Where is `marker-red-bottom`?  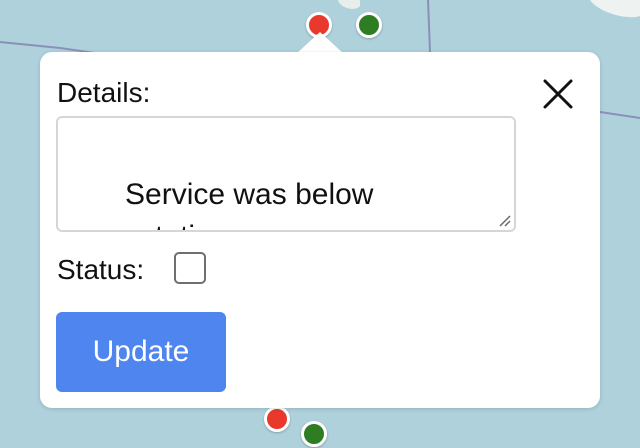 marker-red-bottom is located at coordinates (277, 419).